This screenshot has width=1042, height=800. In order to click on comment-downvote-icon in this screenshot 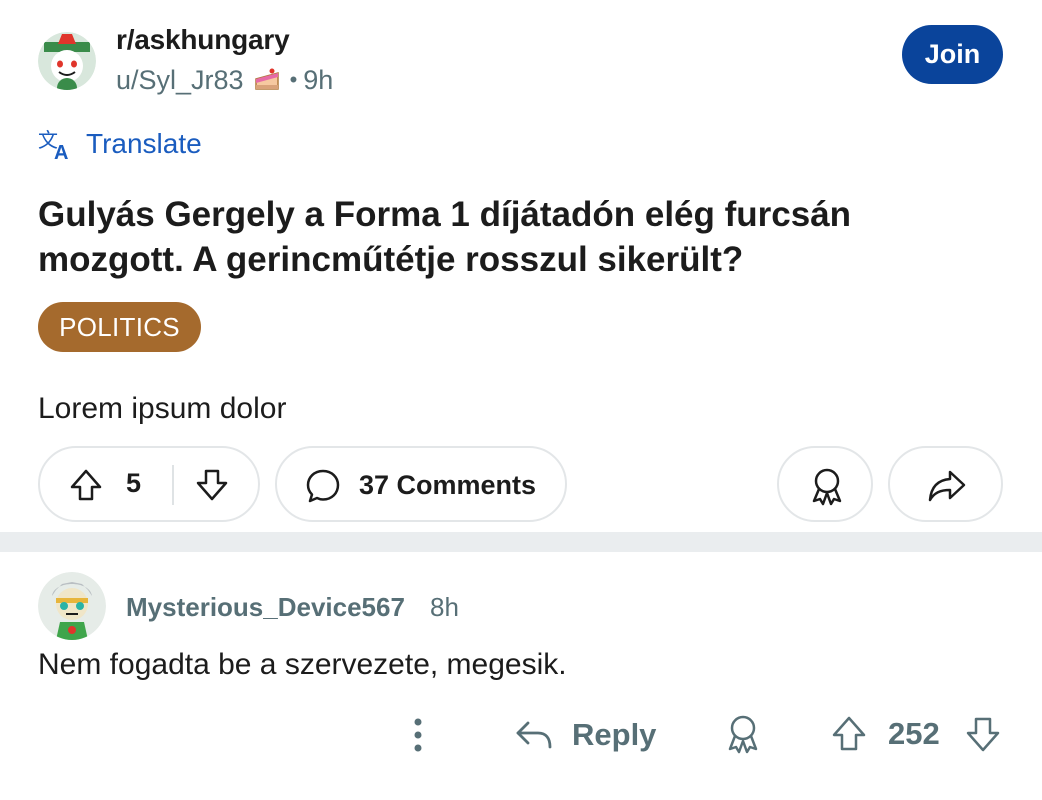, I will do `click(983, 734)`.